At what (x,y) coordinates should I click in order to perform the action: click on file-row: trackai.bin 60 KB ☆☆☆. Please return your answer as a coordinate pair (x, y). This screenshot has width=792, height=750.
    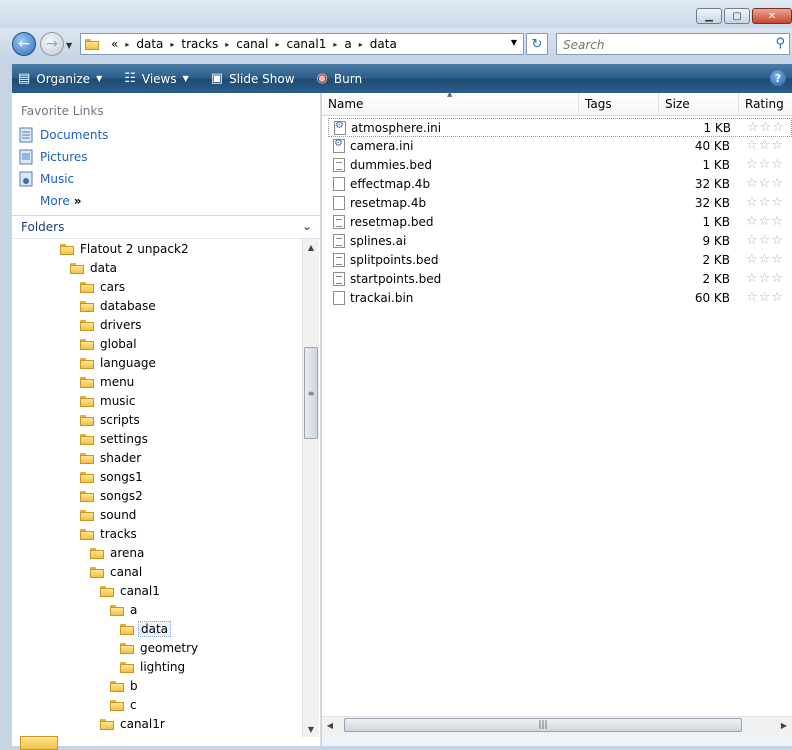
    Looking at the image, I should click on (560, 298).